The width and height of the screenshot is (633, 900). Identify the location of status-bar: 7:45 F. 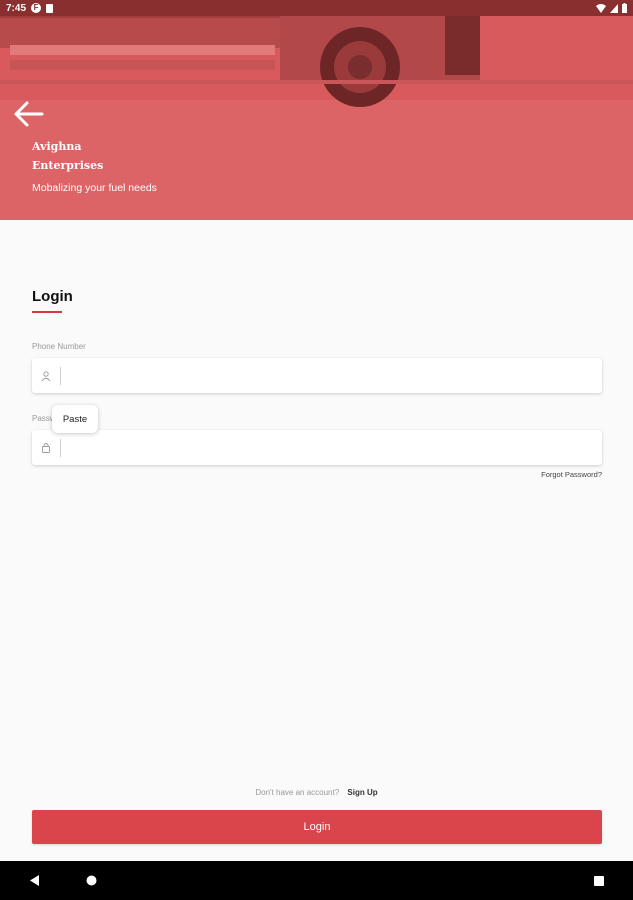
(316, 8).